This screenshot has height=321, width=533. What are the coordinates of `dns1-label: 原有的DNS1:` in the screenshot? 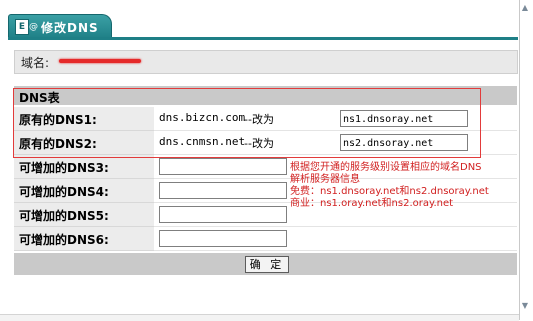 It's located at (58, 120).